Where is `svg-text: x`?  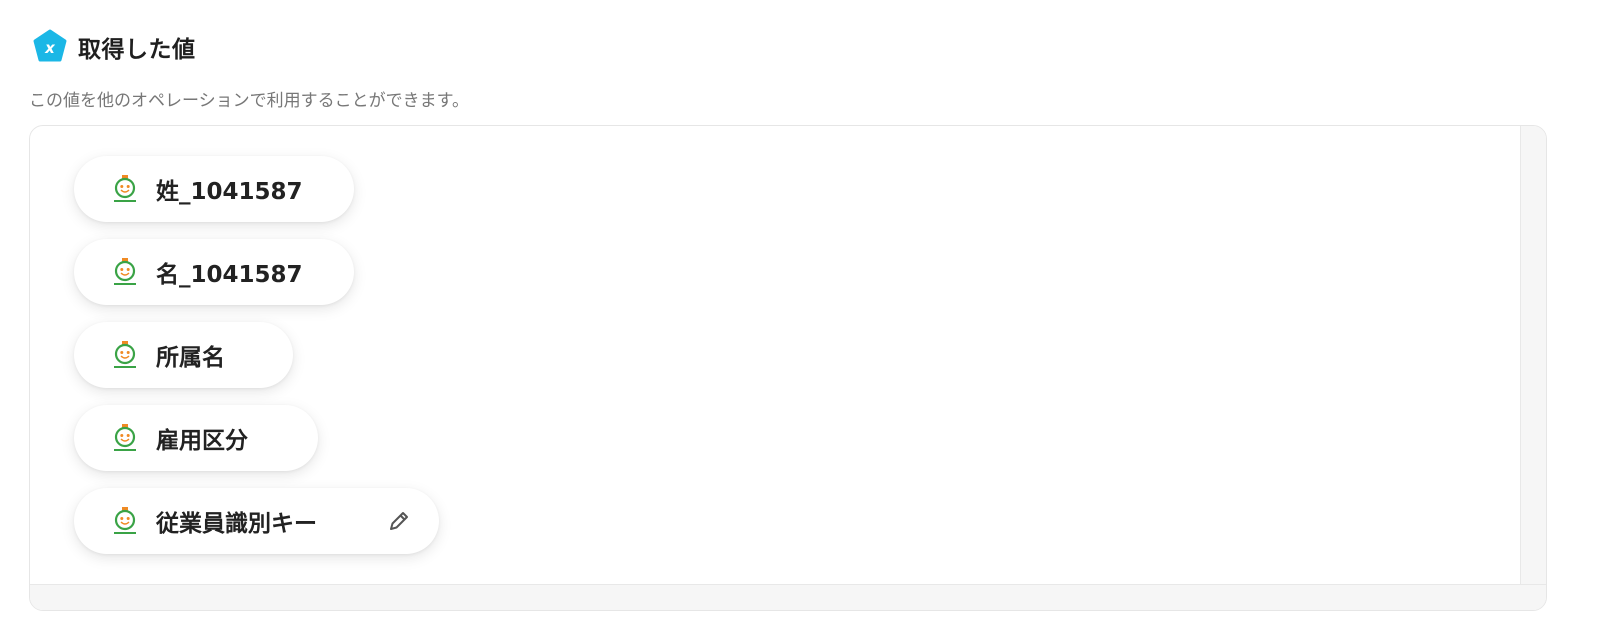
svg-text: x is located at coordinates (50, 48).